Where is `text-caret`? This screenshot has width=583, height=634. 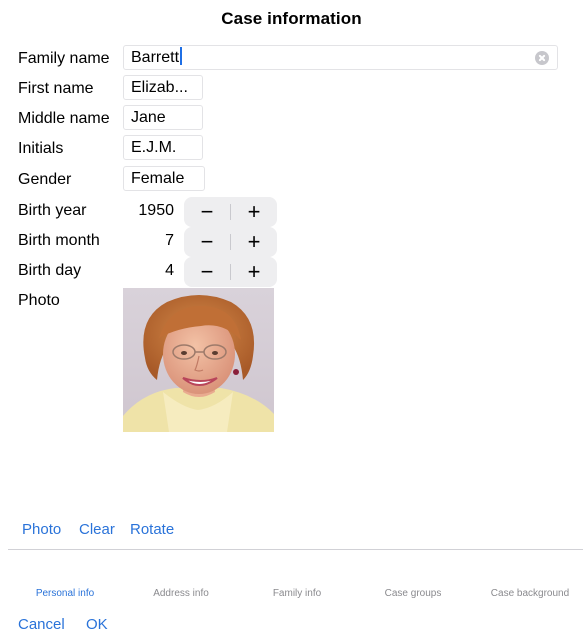 text-caret is located at coordinates (181, 56).